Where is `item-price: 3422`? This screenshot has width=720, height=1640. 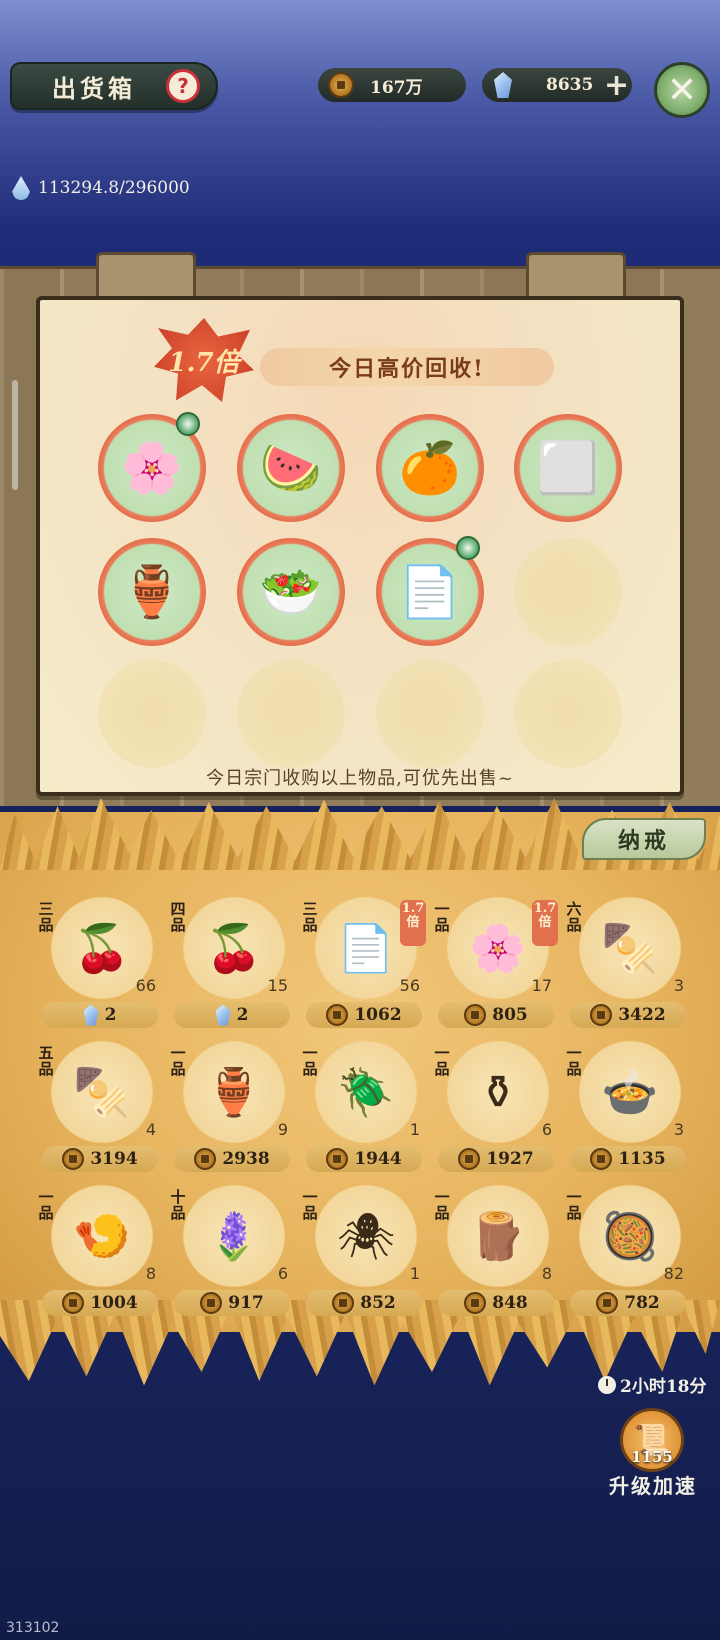 item-price: 3422 is located at coordinates (628, 1015).